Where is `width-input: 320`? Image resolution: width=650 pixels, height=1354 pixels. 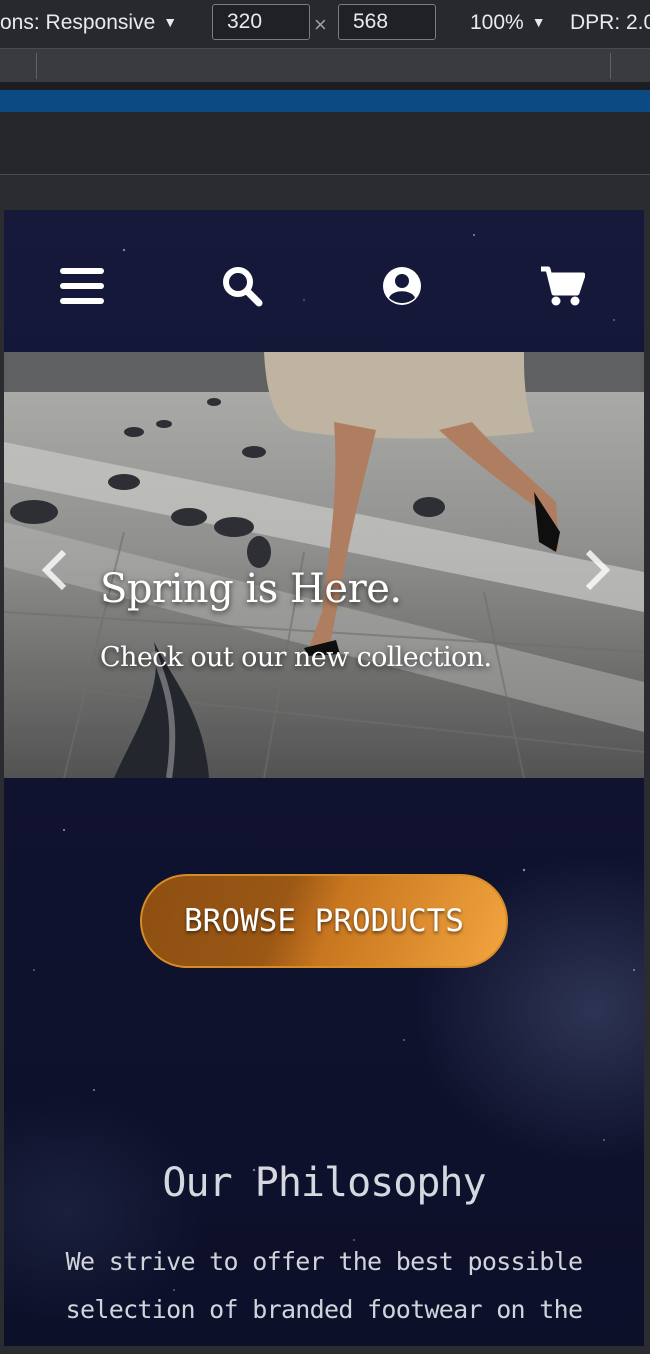
width-input: 320 is located at coordinates (261, 22).